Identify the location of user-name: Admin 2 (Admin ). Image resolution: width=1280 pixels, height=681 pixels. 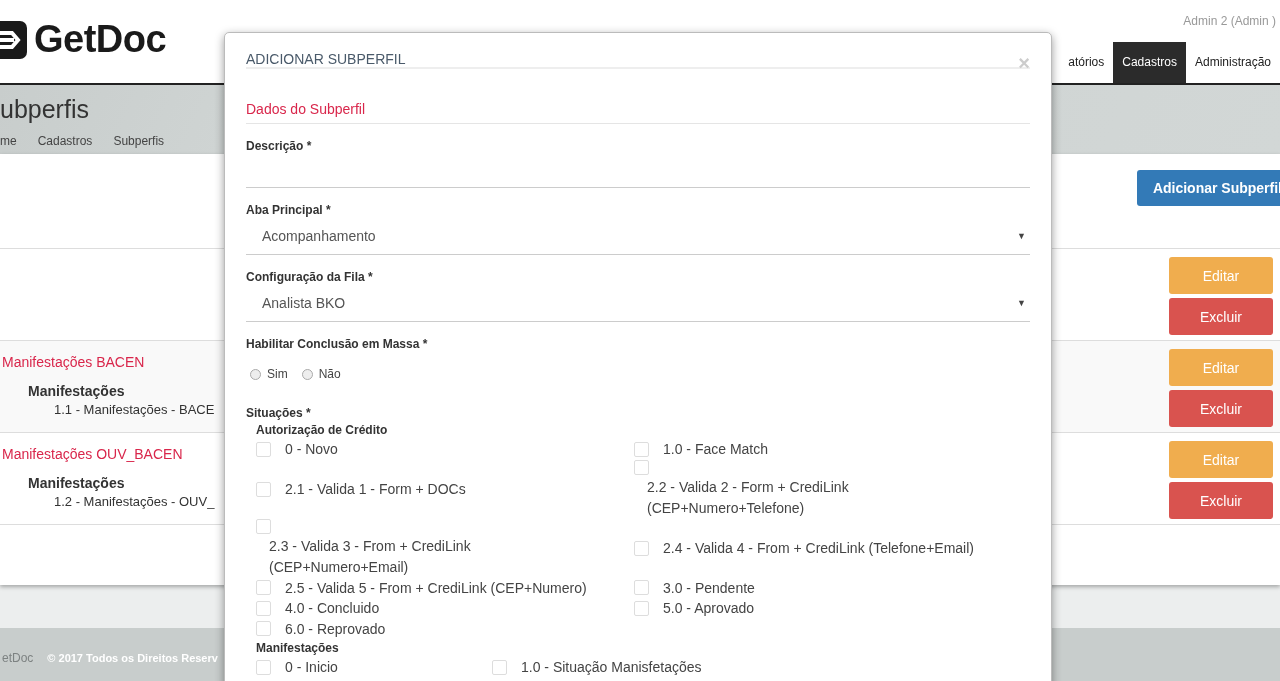
(1230, 20).